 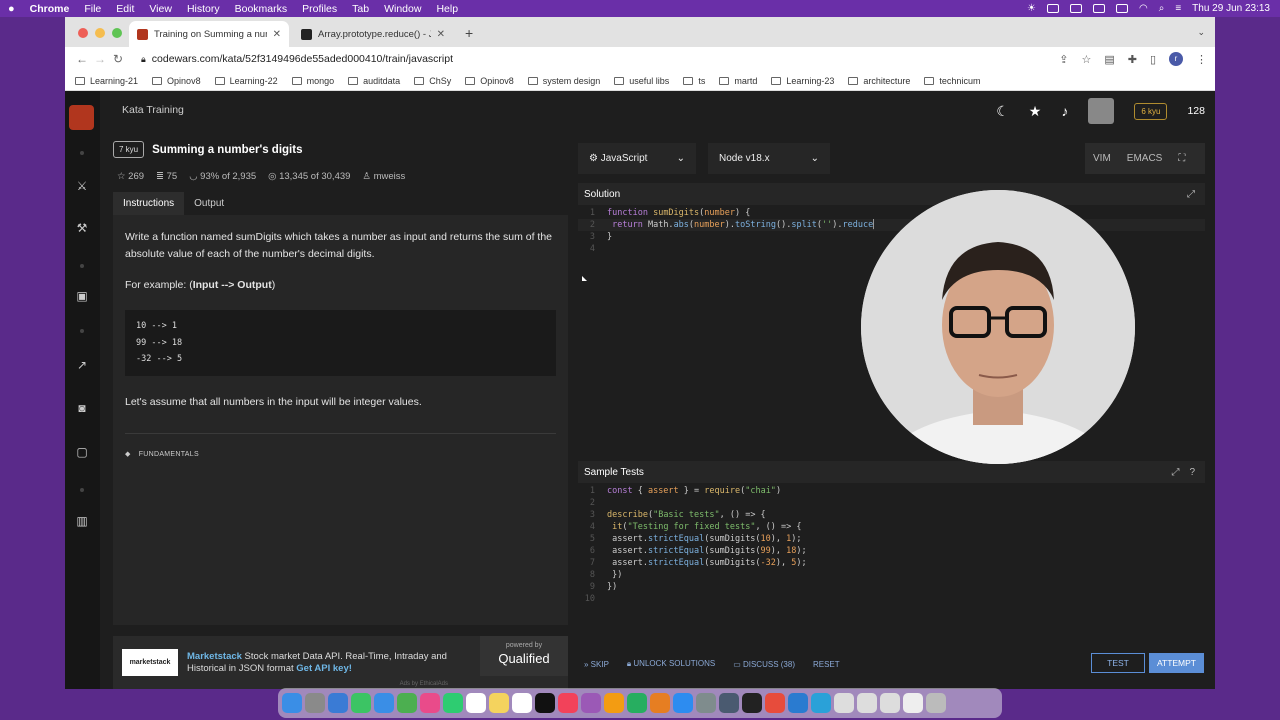 I want to click on control-center-icon: ≡, so click(x=1178, y=8).